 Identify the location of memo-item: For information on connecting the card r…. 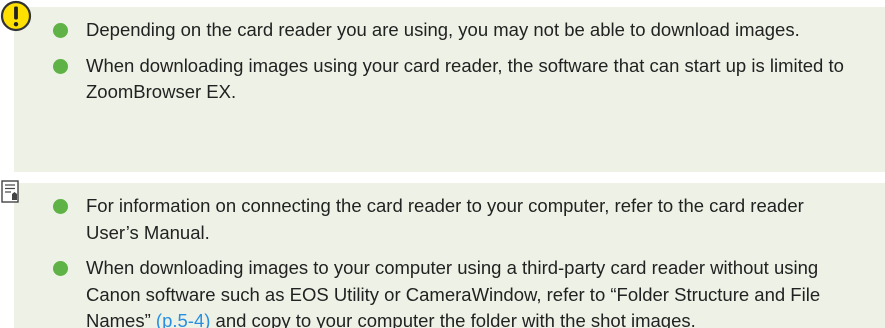
(455, 219).